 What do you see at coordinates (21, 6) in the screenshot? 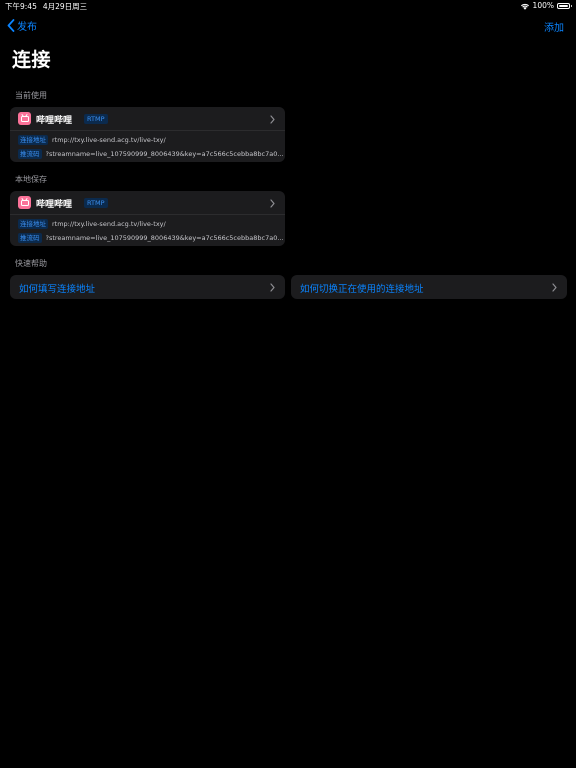
I see `status-time: 下午9:45` at bounding box center [21, 6].